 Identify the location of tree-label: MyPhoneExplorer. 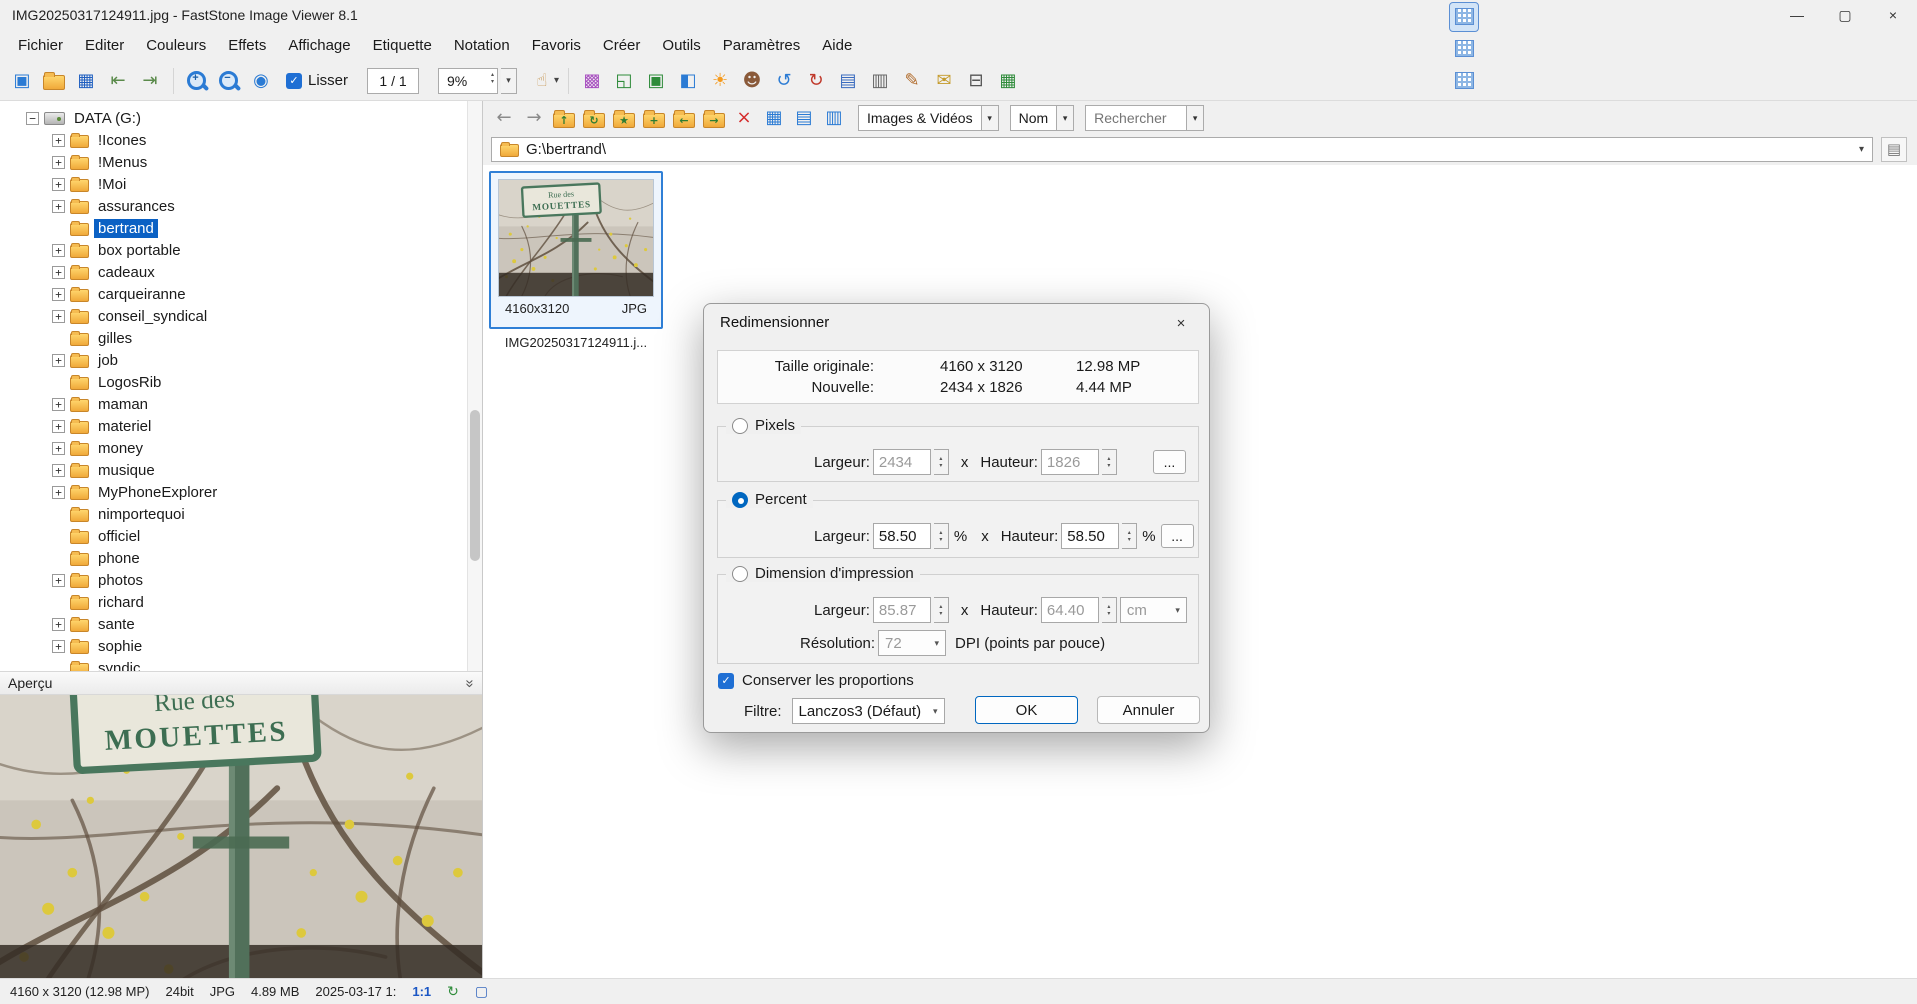
(157, 492).